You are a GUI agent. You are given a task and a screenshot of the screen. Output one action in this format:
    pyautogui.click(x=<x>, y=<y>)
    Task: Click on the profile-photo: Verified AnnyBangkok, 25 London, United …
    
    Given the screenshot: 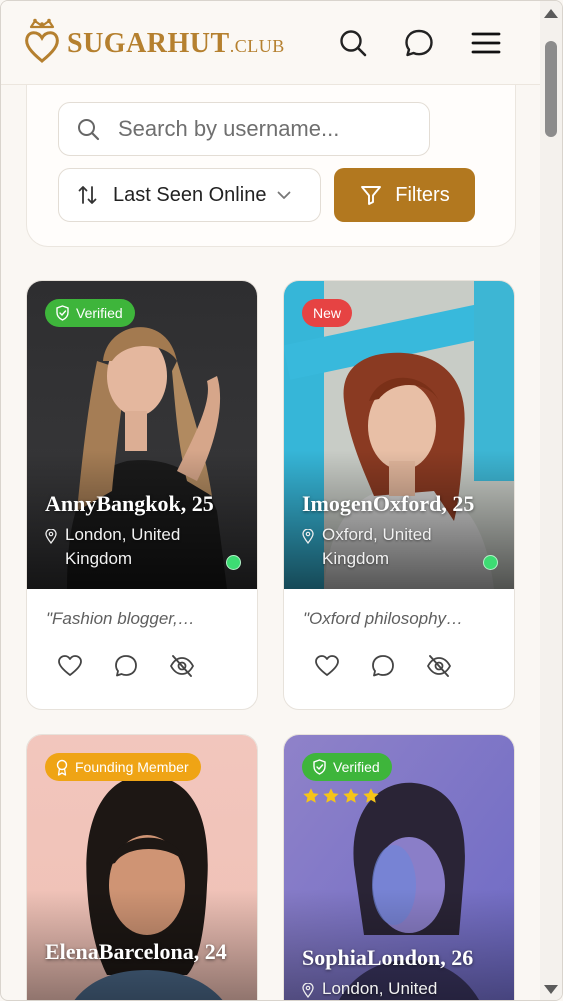 What is the action you would take?
    pyautogui.click(x=142, y=435)
    